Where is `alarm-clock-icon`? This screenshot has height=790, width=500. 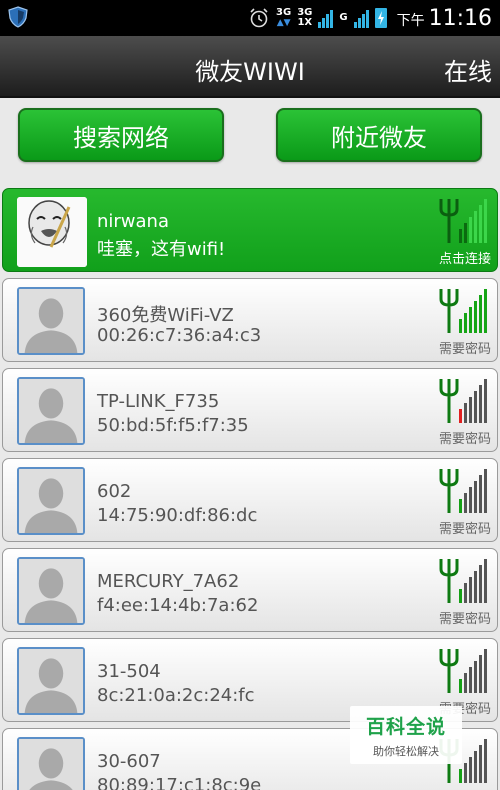
alarm-clock-icon is located at coordinates (259, 18).